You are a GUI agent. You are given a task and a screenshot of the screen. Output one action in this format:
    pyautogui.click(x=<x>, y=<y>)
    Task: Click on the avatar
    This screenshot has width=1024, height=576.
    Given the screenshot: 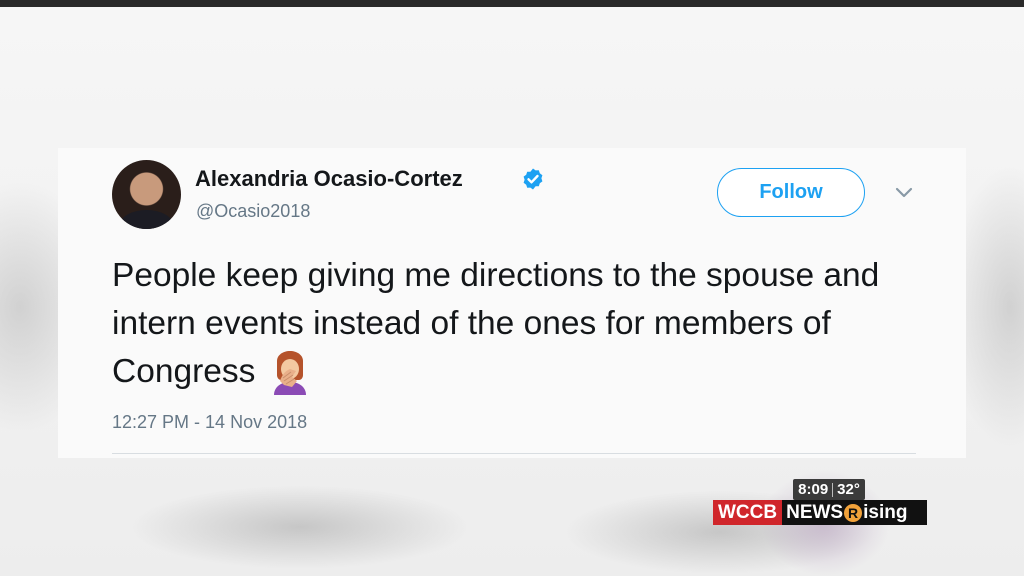 What is the action you would take?
    pyautogui.click(x=146, y=194)
    